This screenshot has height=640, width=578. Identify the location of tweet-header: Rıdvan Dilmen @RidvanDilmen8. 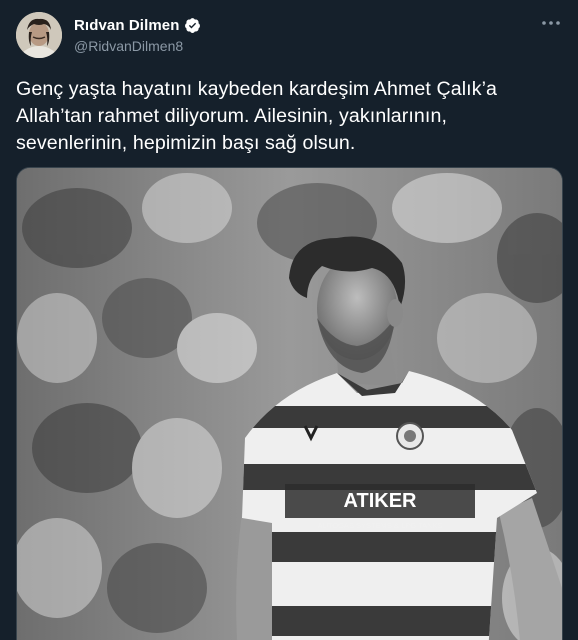
(289, 36).